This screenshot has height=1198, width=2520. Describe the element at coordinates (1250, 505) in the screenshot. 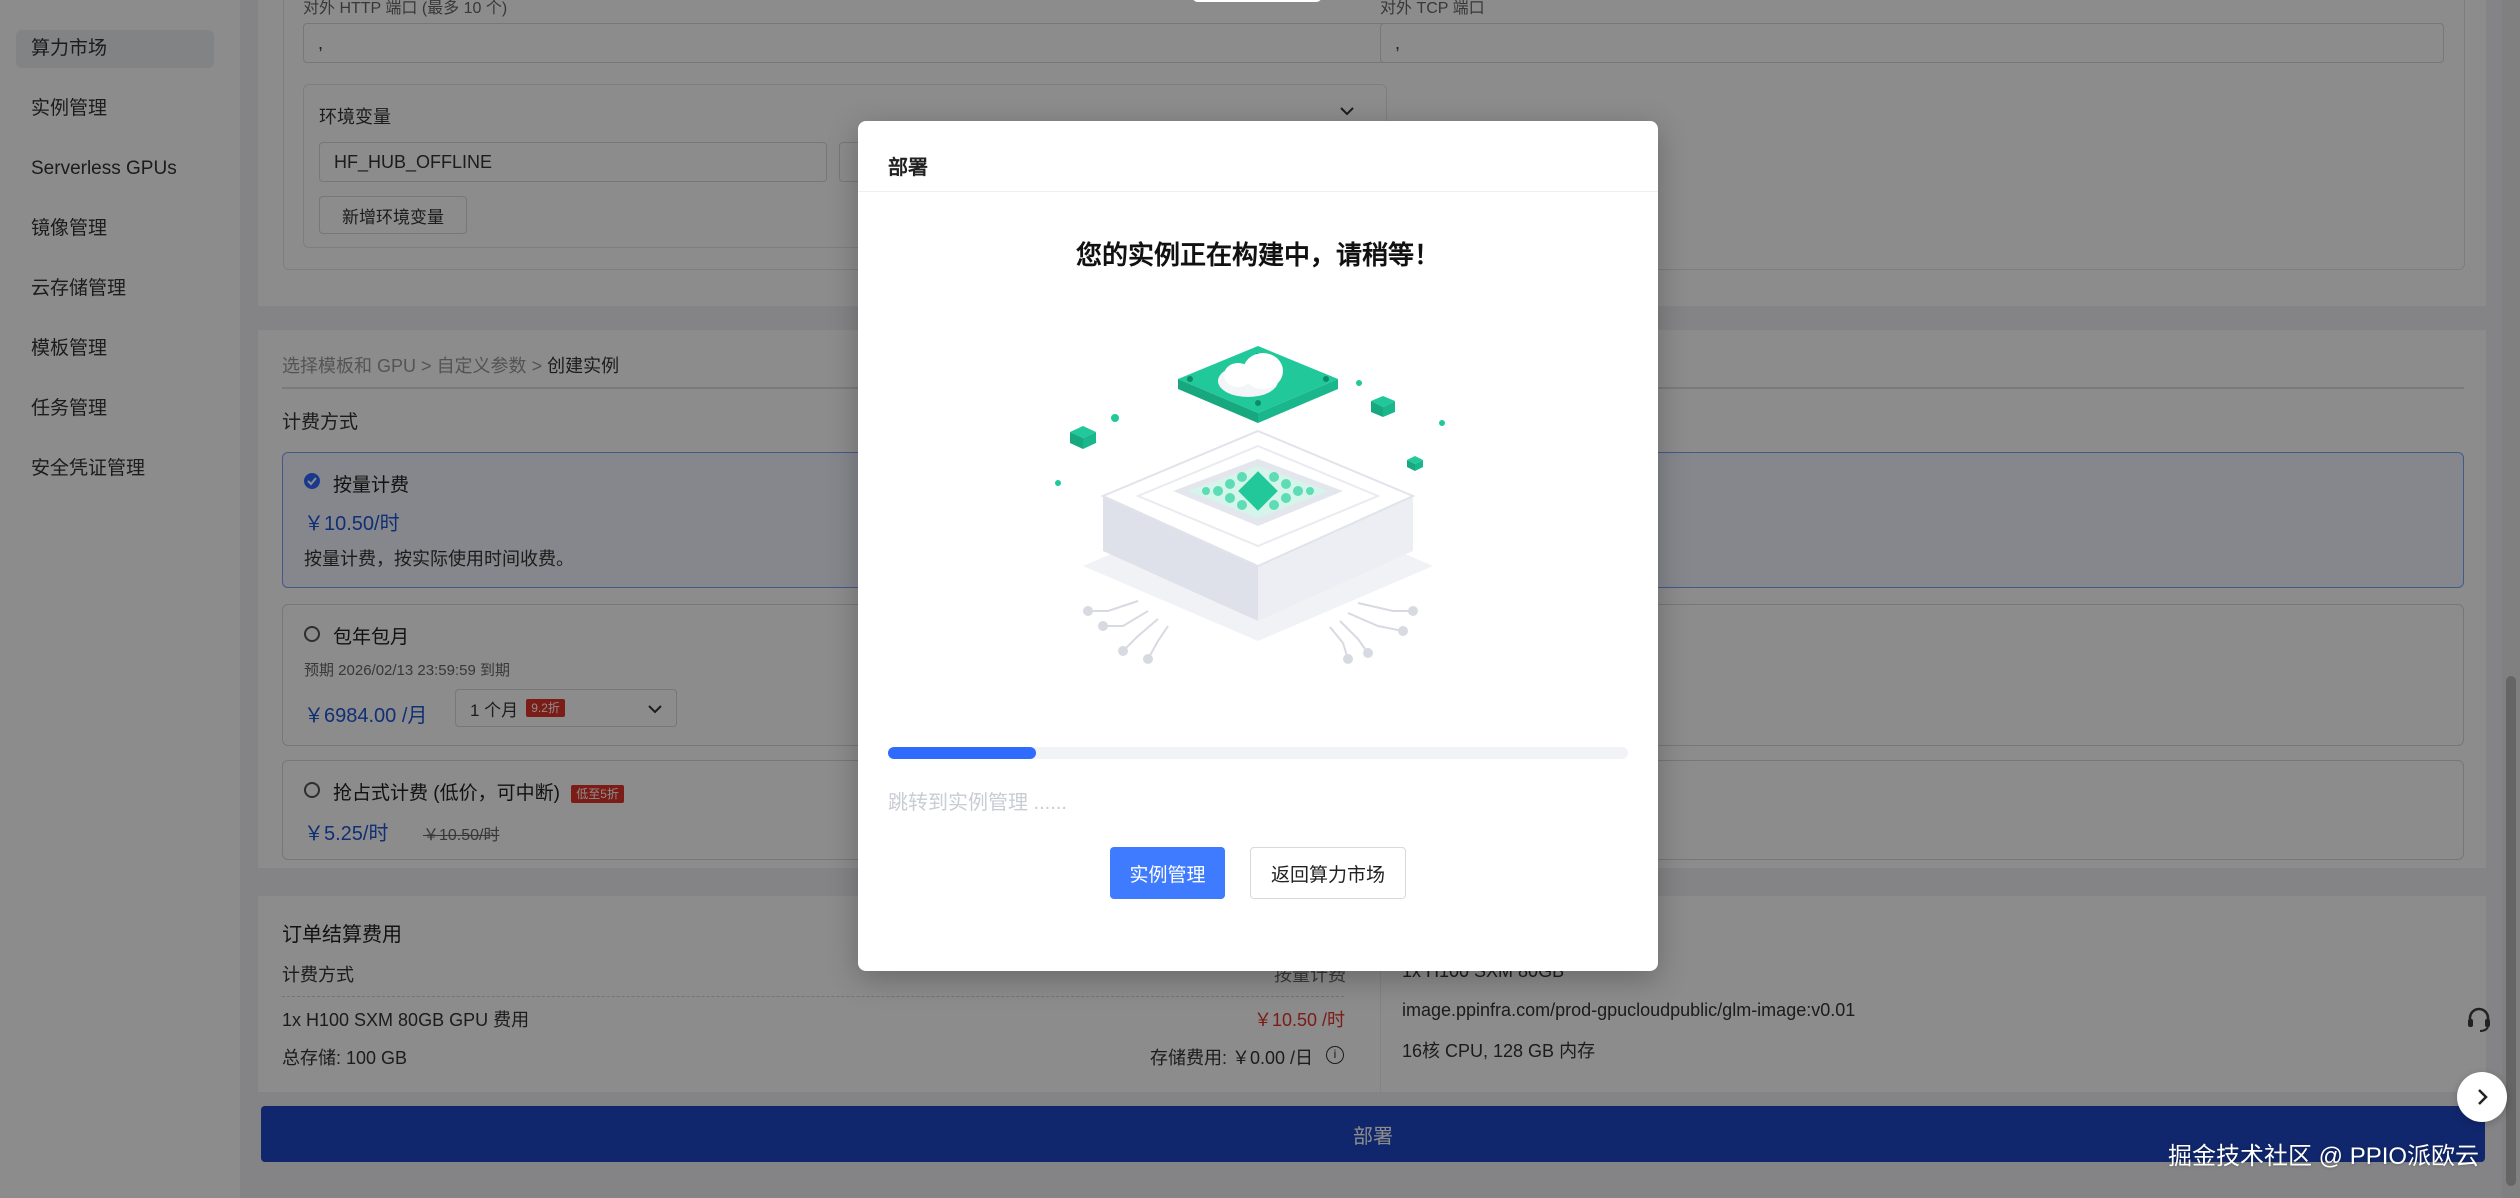

I see `server-building-illustration` at that location.